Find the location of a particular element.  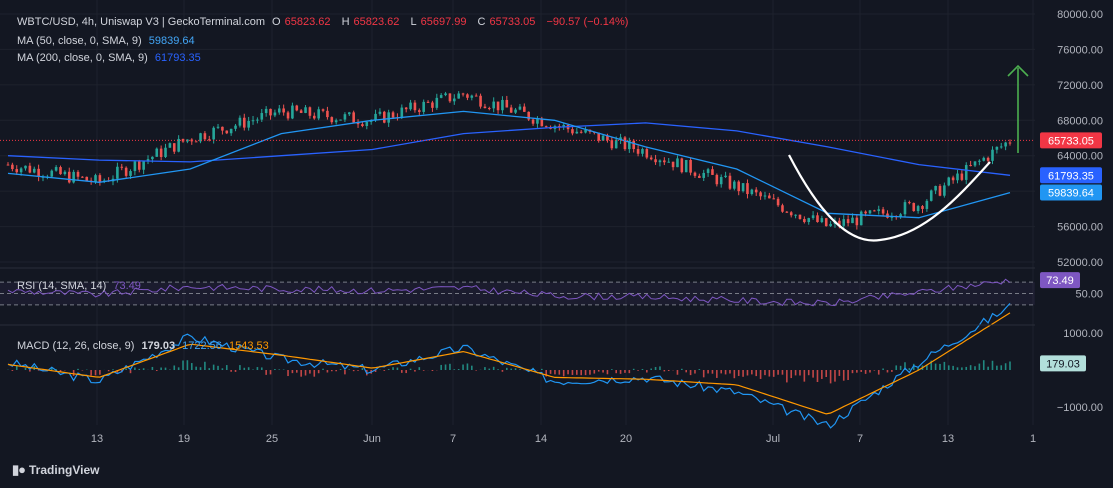

tradingview-wordmark: TradingView is located at coordinates (64, 470).